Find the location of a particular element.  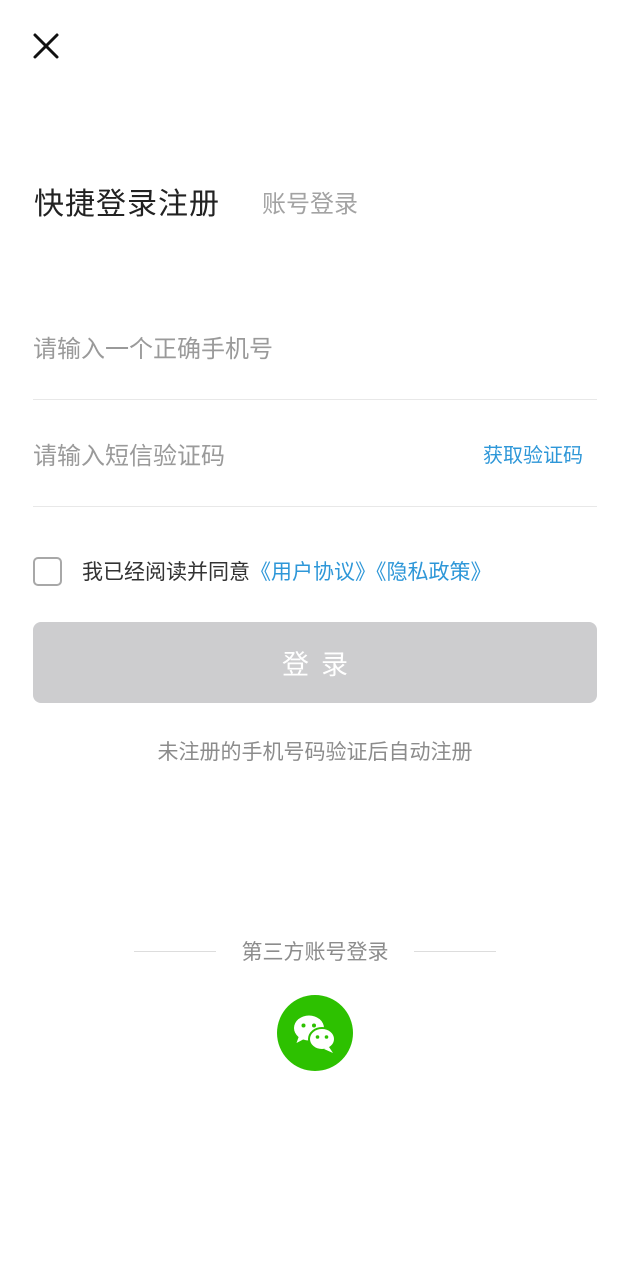

sms-code-input is located at coordinates (243, 456).